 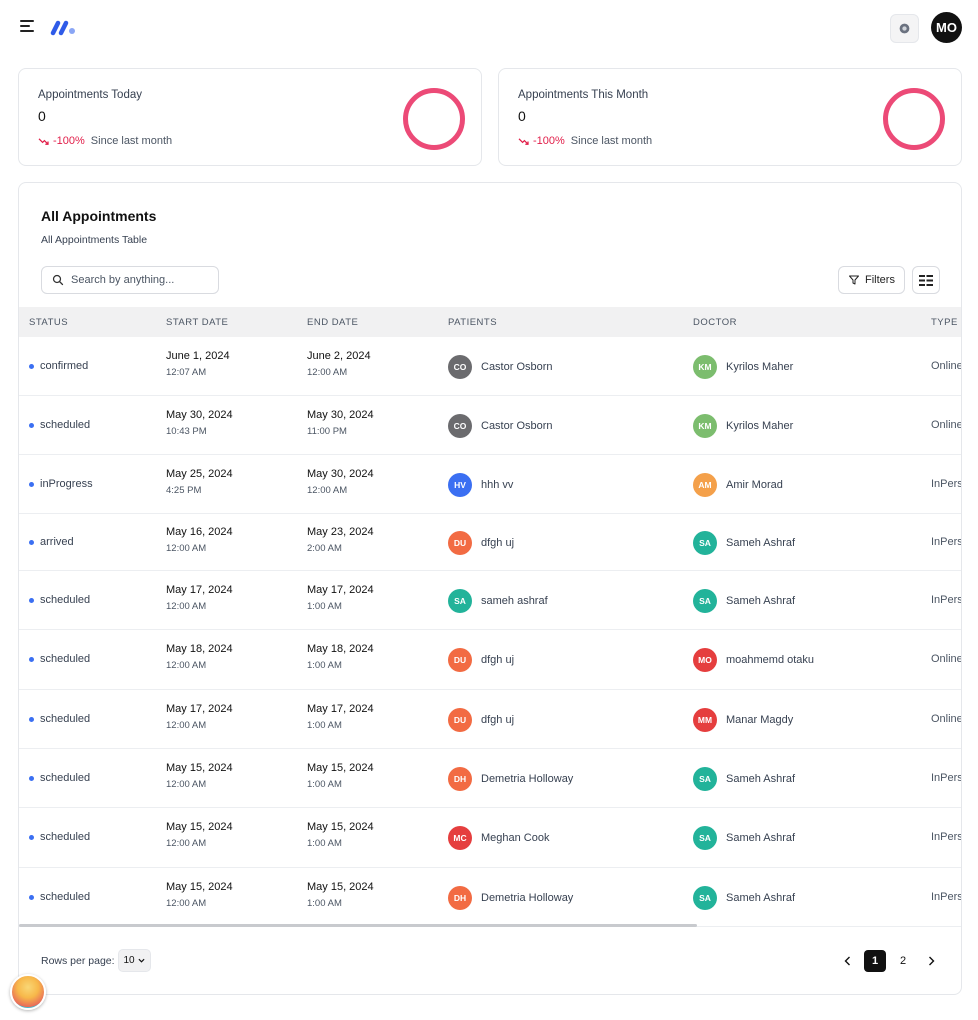 What do you see at coordinates (199, 474) in the screenshot?
I see `start-date: May 25, 2024` at bounding box center [199, 474].